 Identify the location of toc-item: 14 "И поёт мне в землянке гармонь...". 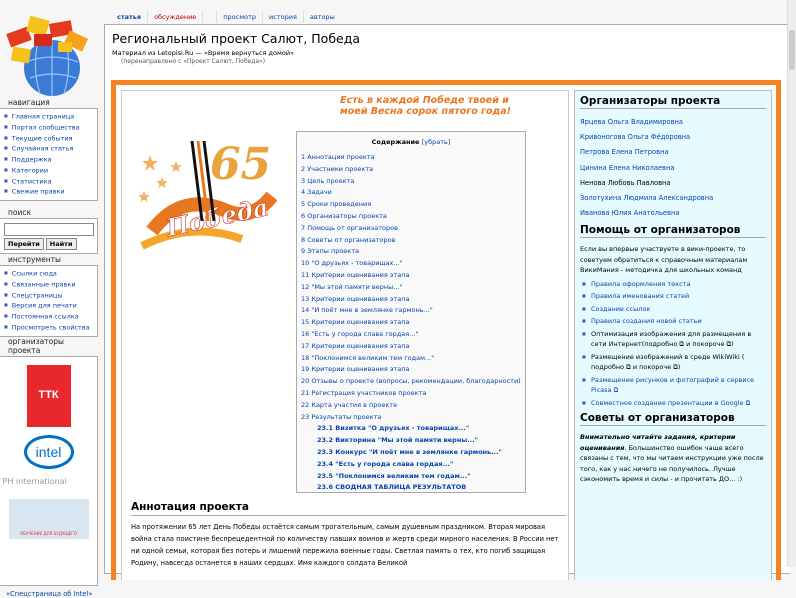
(411, 311).